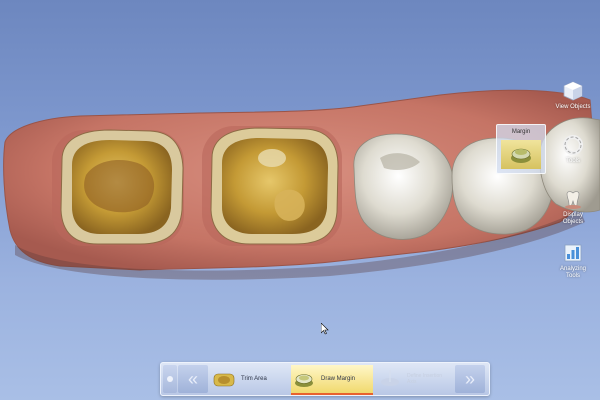  Describe the element at coordinates (573, 145) in the screenshot. I see `ring-icon` at that location.